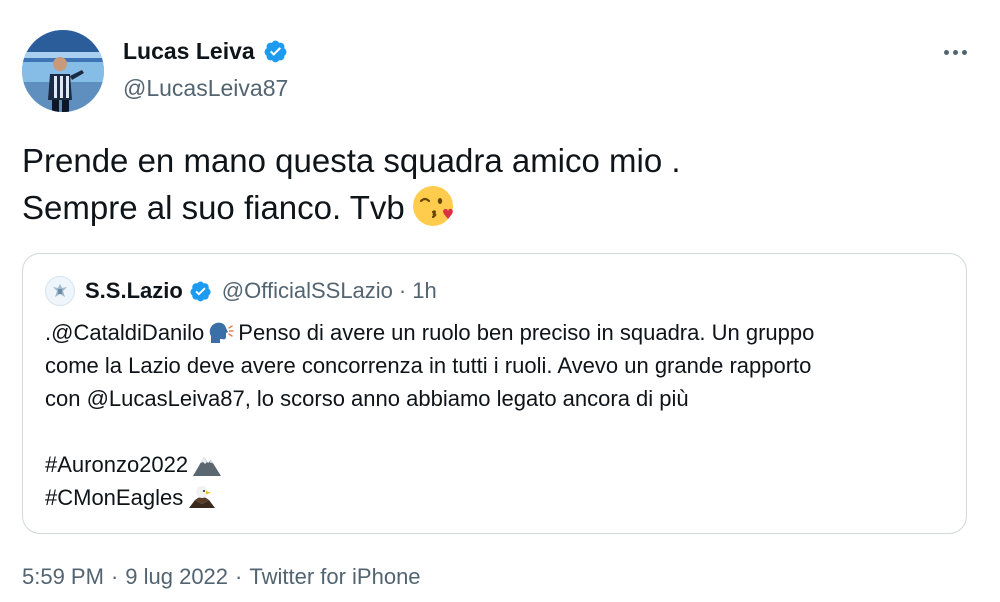 The width and height of the screenshot is (1000, 602). I want to click on quoted-author-avatar, so click(60, 291).